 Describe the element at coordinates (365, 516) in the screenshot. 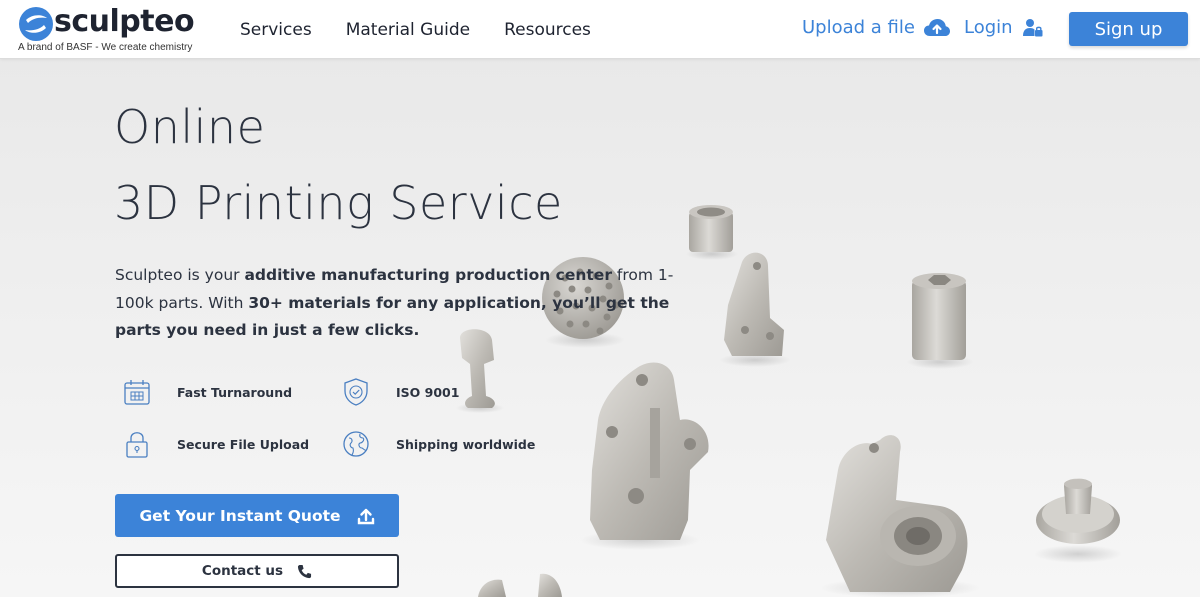

I see `upload-icon` at that location.